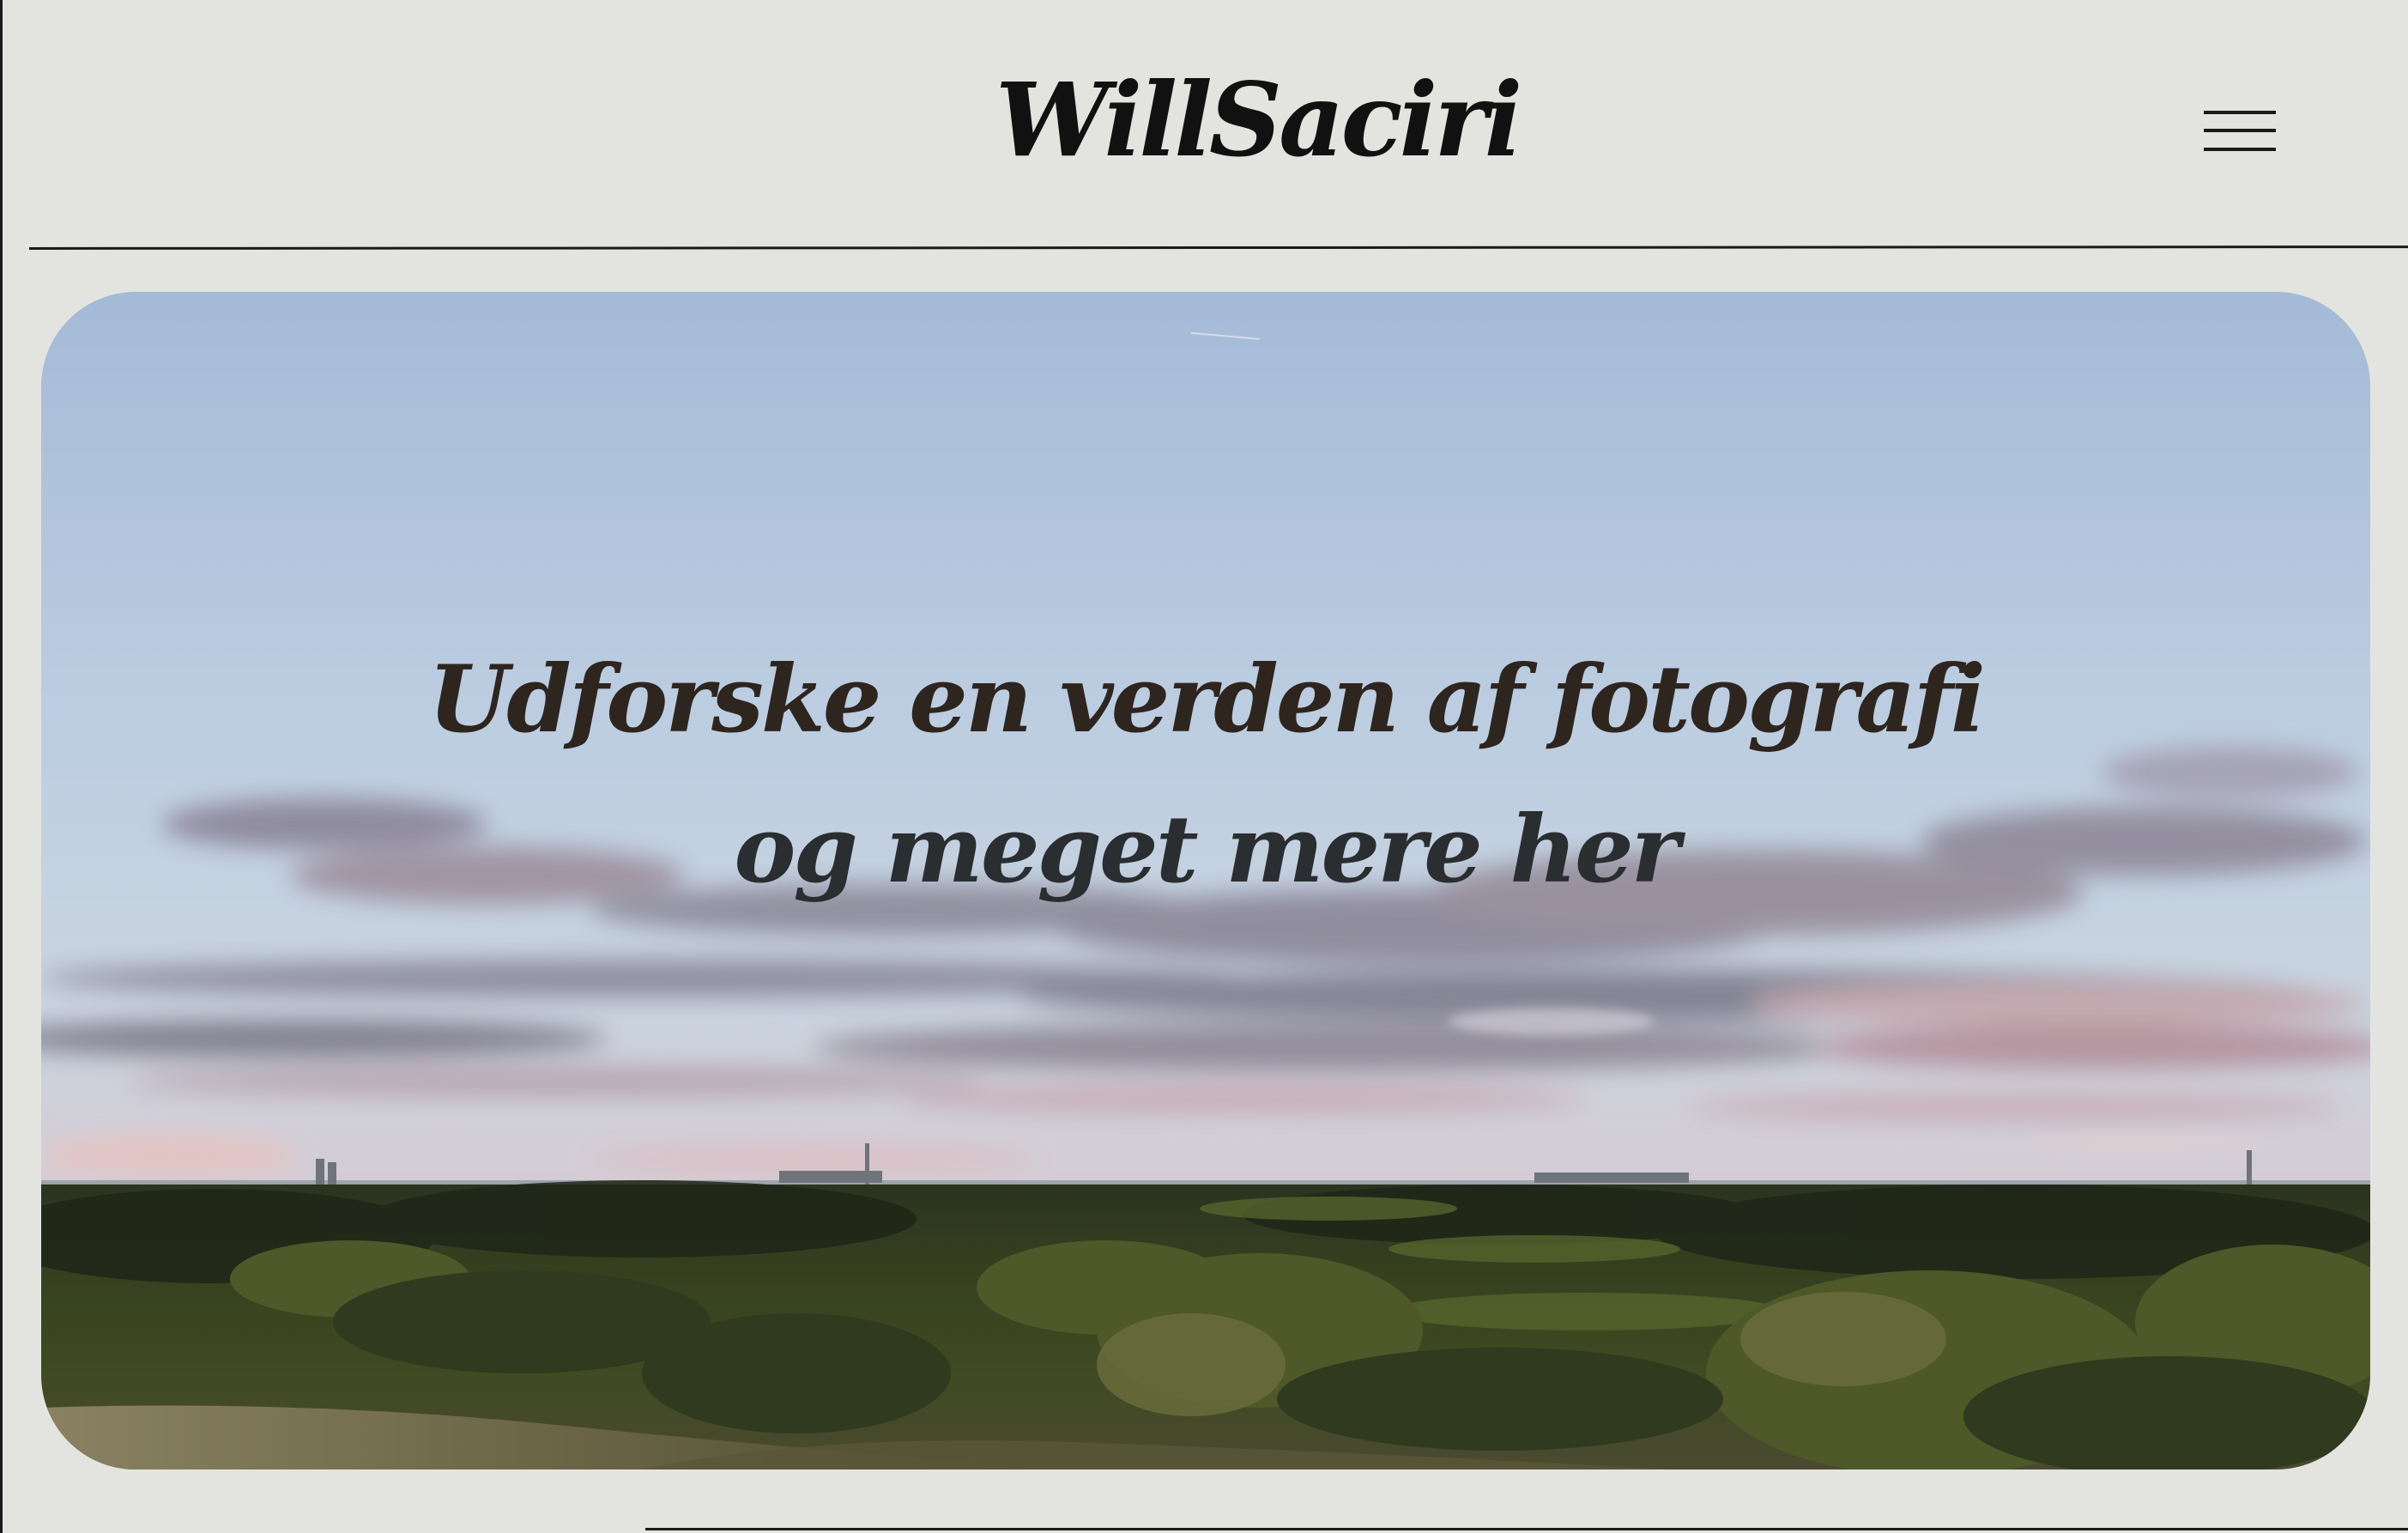 The image size is (2408, 1533). What do you see at coordinates (1206, 850) in the screenshot?
I see `hero-heading-line-2: og meget mere her` at bounding box center [1206, 850].